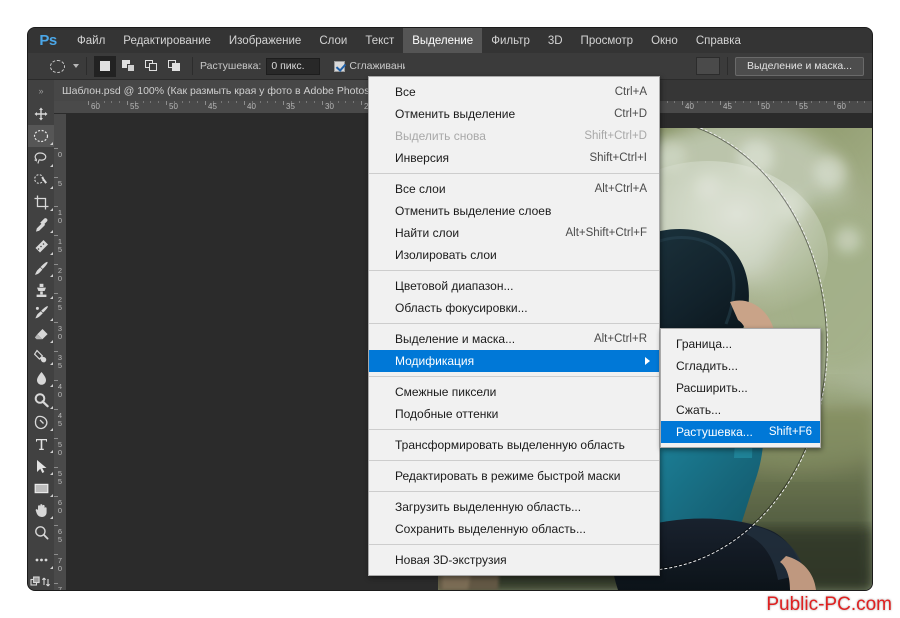 The width and height of the screenshot is (900, 618). What do you see at coordinates (265, 40) in the screenshot?
I see `menu-image: Изображение` at bounding box center [265, 40].